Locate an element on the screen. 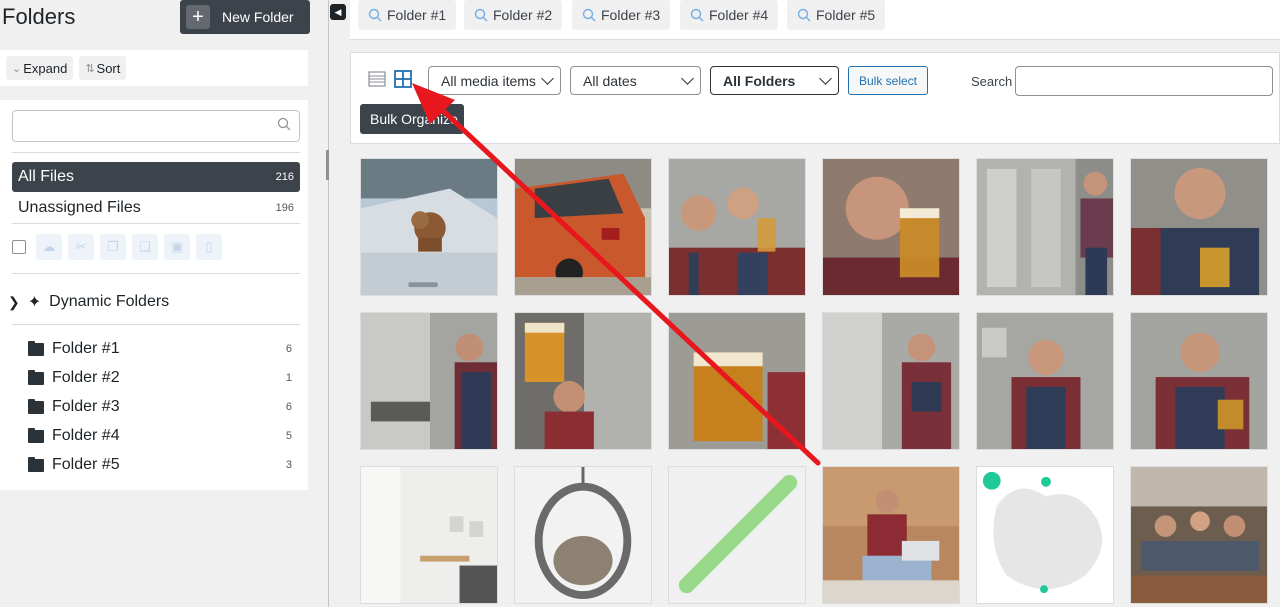 This screenshot has width=1280, height=607. tab-folder-4: Folder #4 is located at coordinates (729, 15).